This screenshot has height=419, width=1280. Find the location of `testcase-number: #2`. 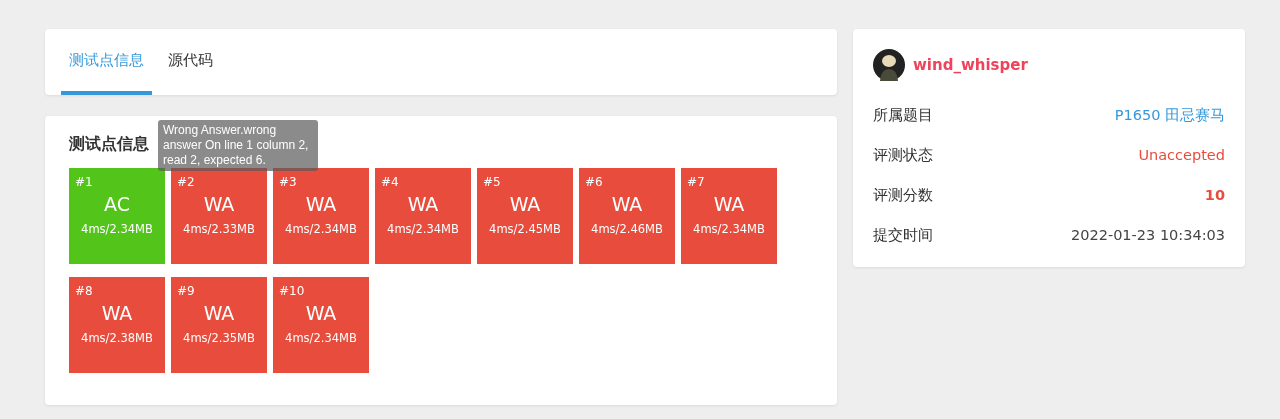

testcase-number: #2 is located at coordinates (186, 182).